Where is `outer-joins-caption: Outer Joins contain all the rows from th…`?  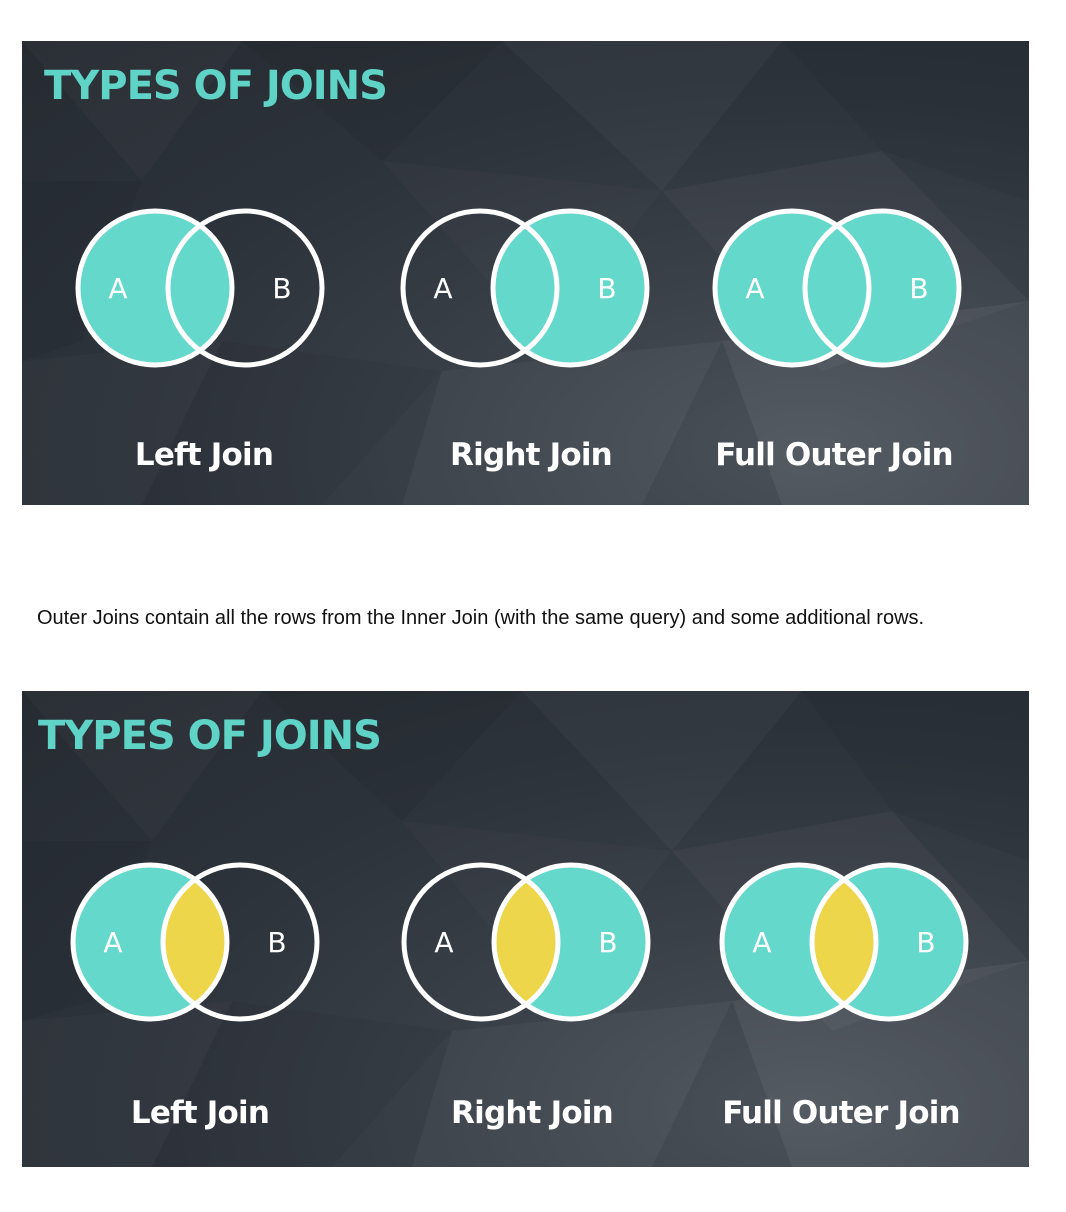 outer-joins-caption: Outer Joins contain all the rows from th… is located at coordinates (481, 618).